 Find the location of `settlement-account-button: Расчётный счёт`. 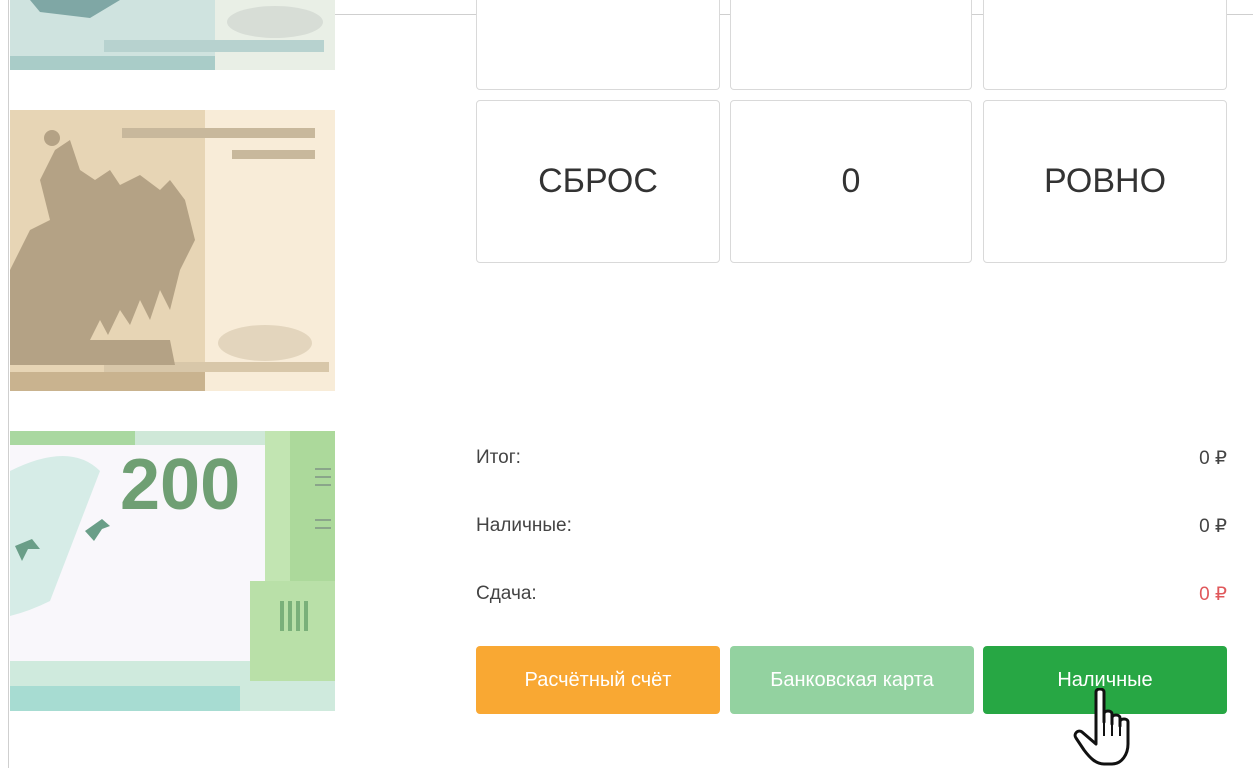

settlement-account-button: Расчётный счёт is located at coordinates (598, 680).